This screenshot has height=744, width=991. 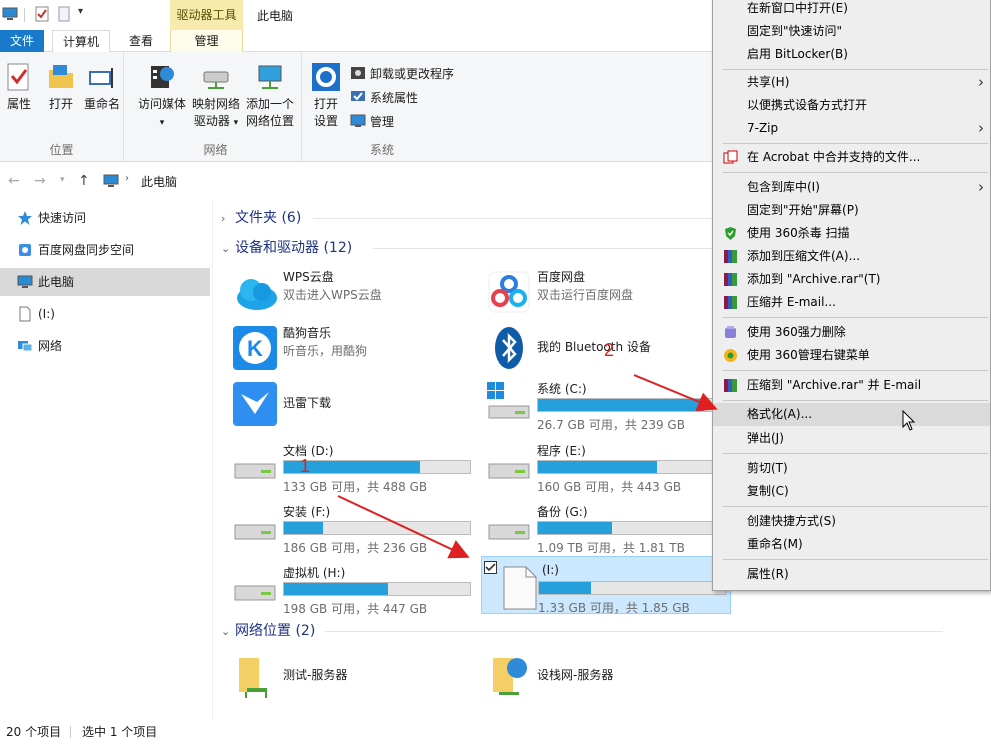 I want to click on recent-locations-chevron-icon: ▾, so click(x=62, y=180).